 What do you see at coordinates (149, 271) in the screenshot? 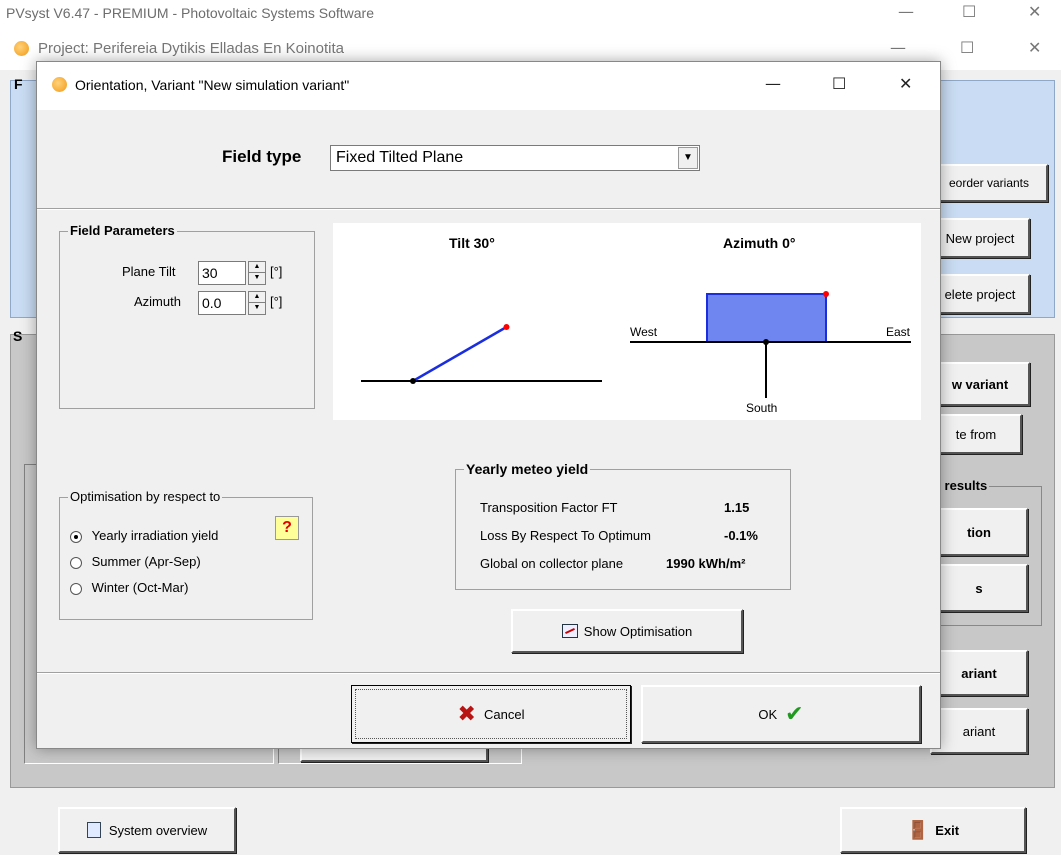
I see `plane-tilt-label: Plane Tilt` at bounding box center [149, 271].